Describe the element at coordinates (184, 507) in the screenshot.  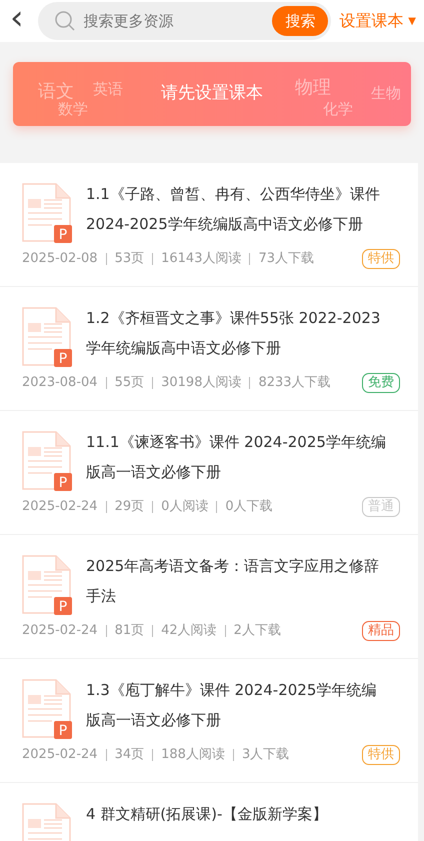
I see `read-count: 0人阅读` at that location.